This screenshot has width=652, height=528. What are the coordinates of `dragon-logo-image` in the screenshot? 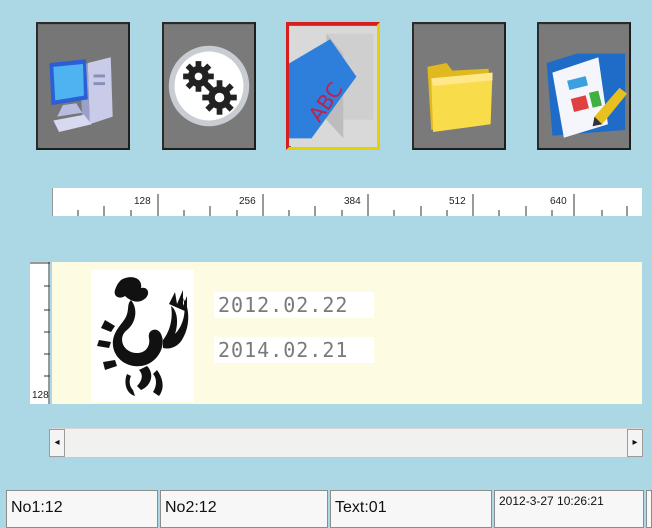 It's located at (142, 336).